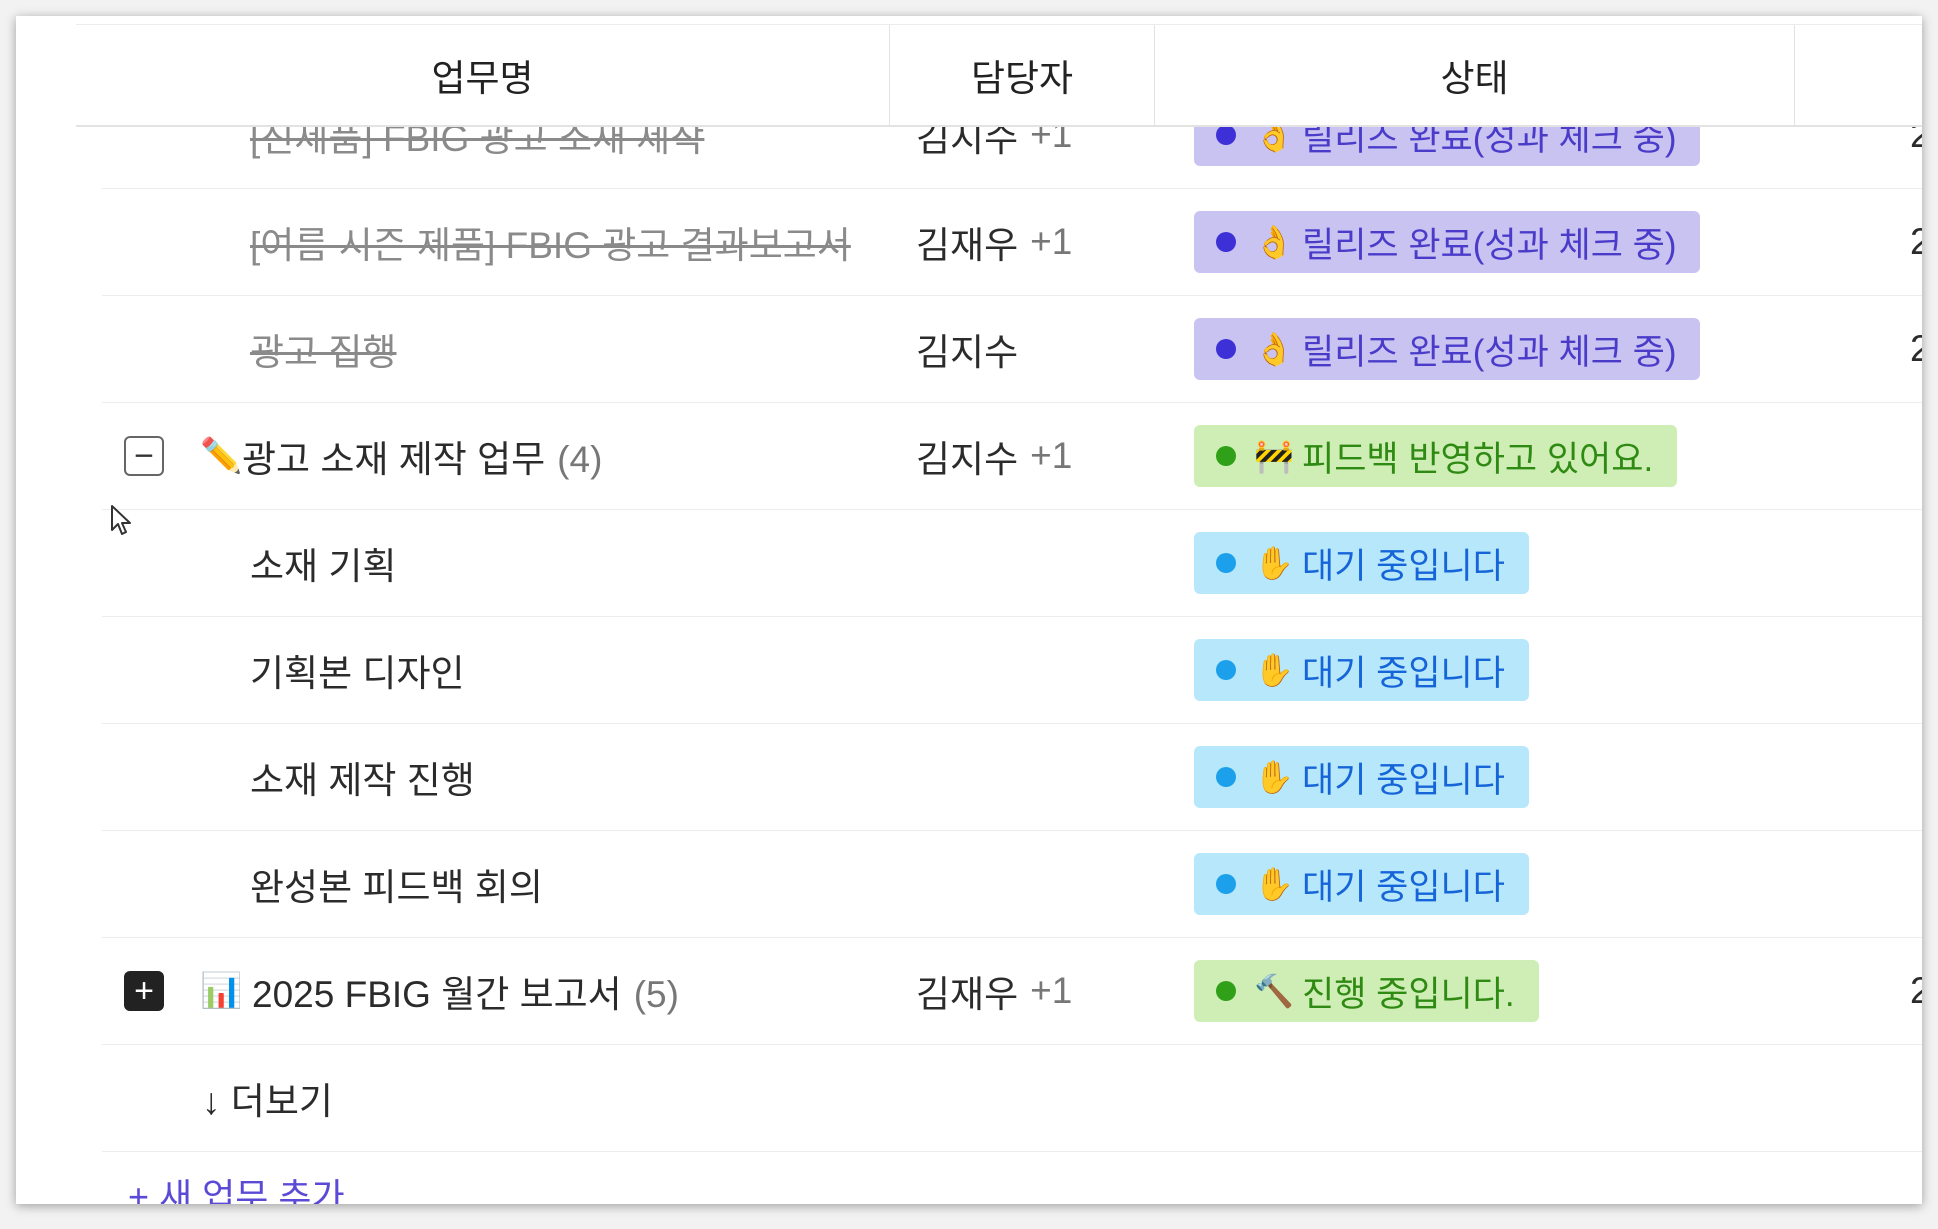 This screenshot has height=1229, width=1938. I want to click on bar-chart-icon: 📊, so click(221, 991).